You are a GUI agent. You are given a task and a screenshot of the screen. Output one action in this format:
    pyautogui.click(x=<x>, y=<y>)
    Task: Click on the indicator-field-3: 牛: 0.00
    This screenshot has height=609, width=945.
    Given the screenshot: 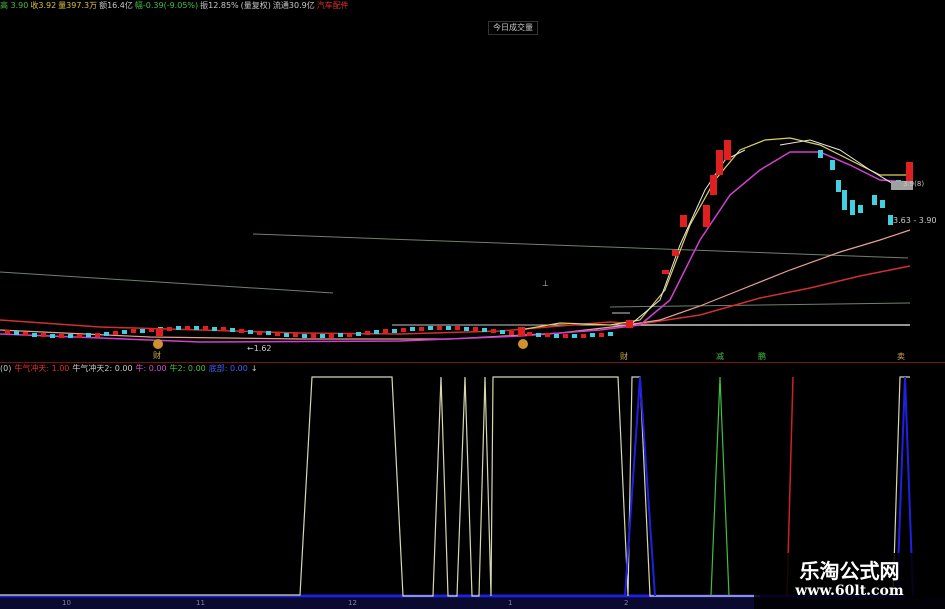 What is the action you would take?
    pyautogui.click(x=151, y=368)
    